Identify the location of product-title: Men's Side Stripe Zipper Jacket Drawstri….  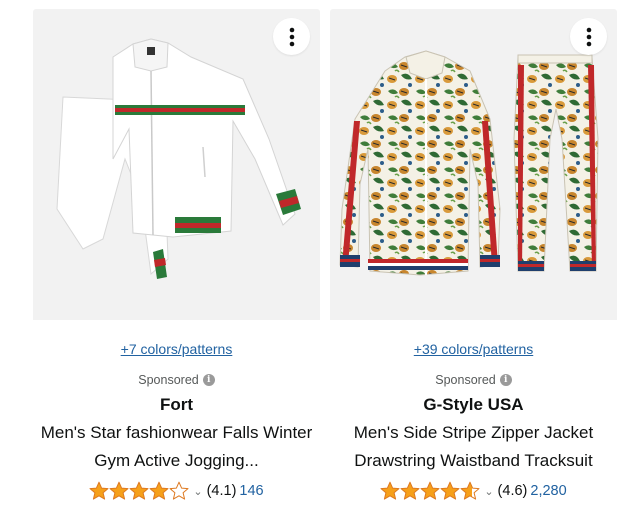
(473, 447).